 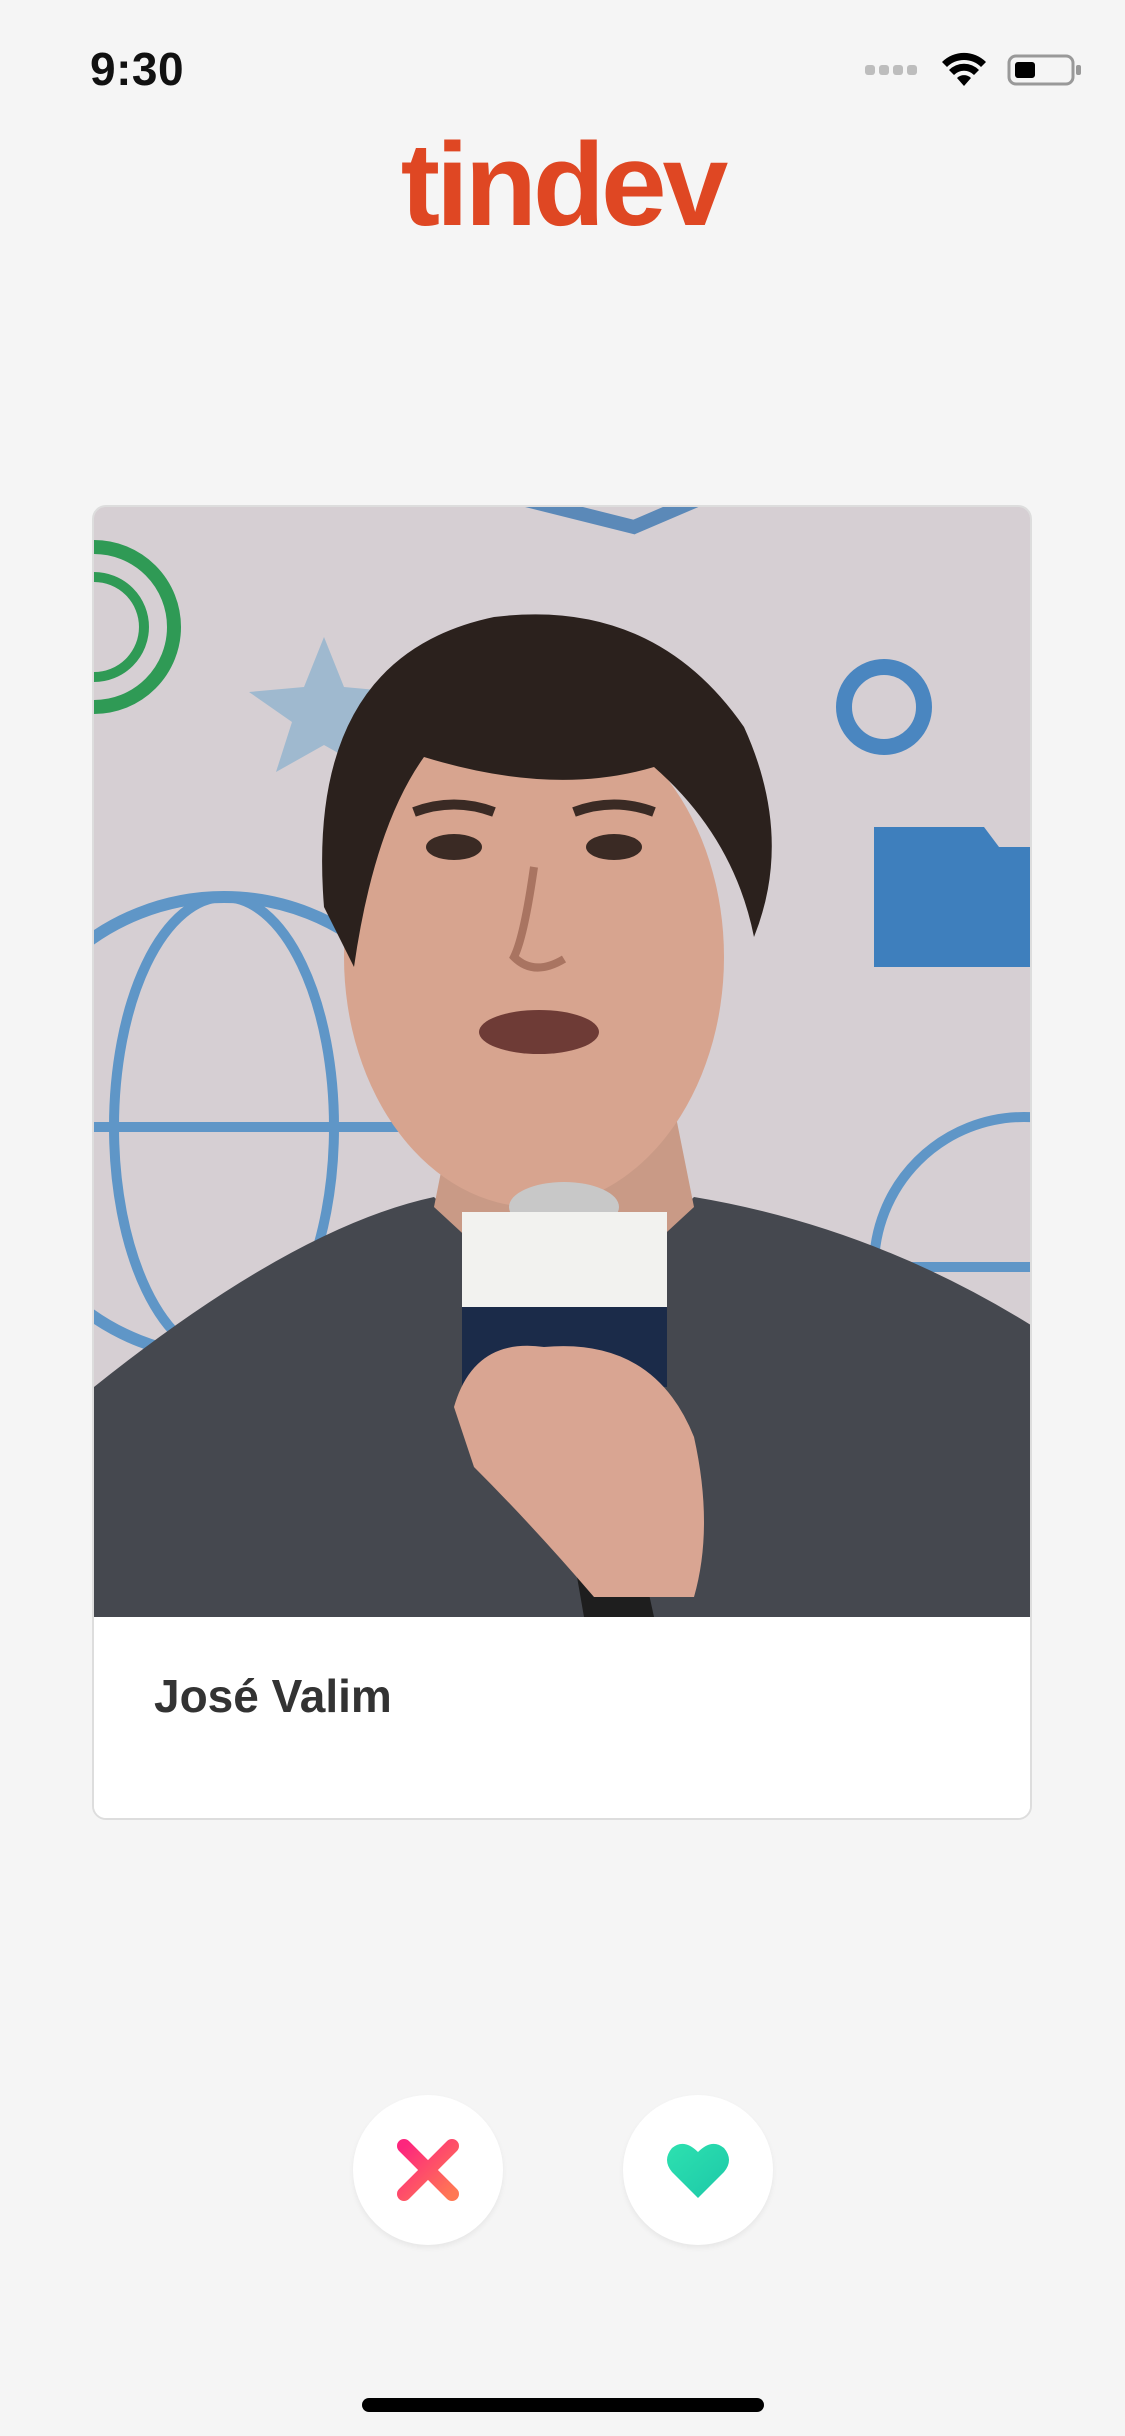 What do you see at coordinates (137, 69) in the screenshot?
I see `status-time: 9:30` at bounding box center [137, 69].